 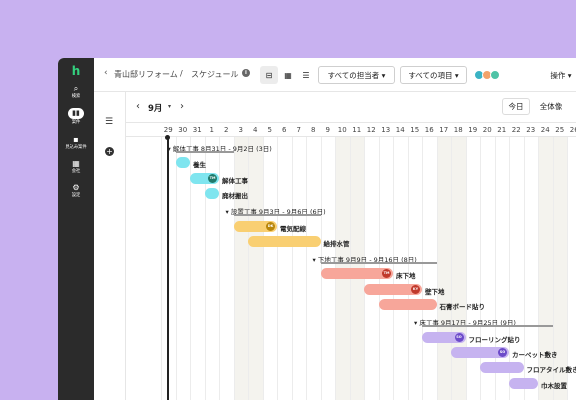 What do you see at coordinates (269, 75) in the screenshot?
I see `gantt-view-button: ⊟` at bounding box center [269, 75].